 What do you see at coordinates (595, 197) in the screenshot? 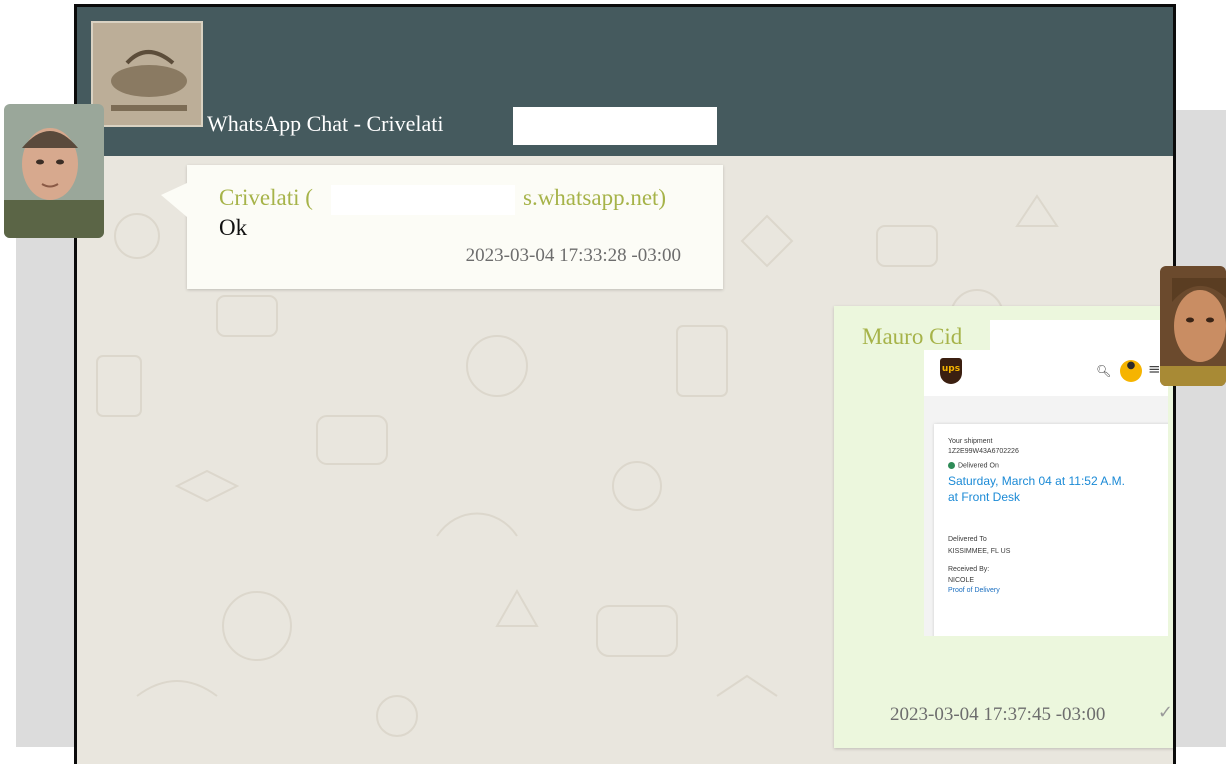
I see `message-sender-suffix: s.whatsapp.net)` at bounding box center [595, 197].